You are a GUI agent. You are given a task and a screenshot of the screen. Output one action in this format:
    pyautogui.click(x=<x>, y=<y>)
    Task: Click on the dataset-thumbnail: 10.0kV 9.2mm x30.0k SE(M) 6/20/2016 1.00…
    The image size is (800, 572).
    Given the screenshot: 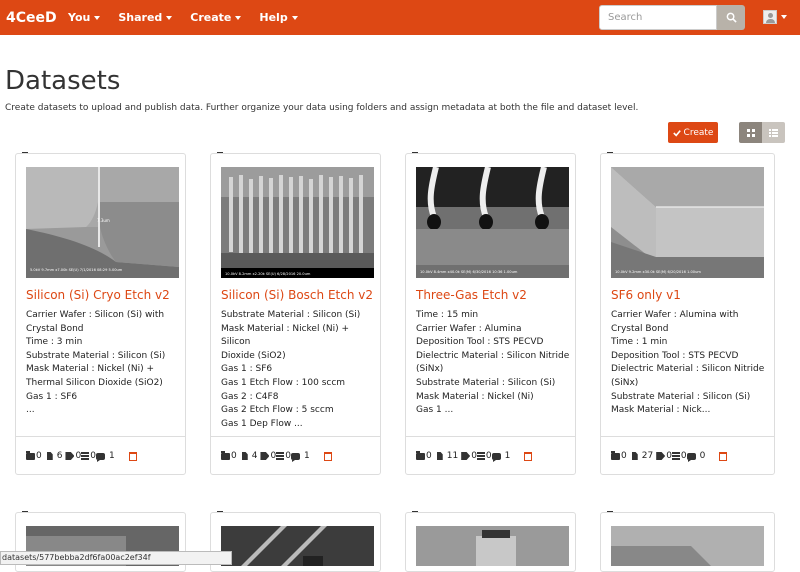 What is the action you would take?
    pyautogui.click(x=687, y=222)
    